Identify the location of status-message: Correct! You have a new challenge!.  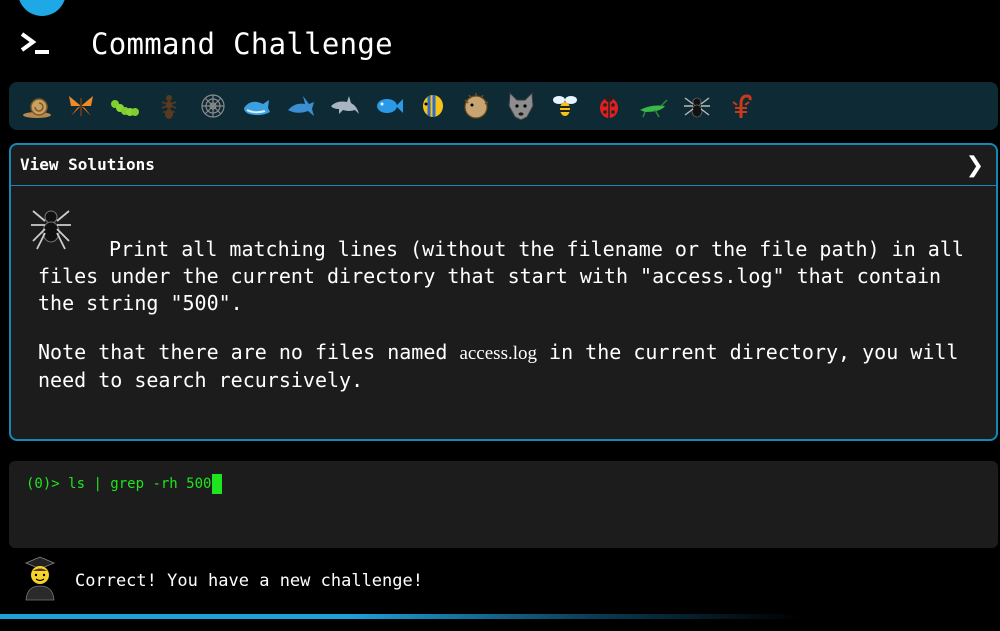
(249, 581).